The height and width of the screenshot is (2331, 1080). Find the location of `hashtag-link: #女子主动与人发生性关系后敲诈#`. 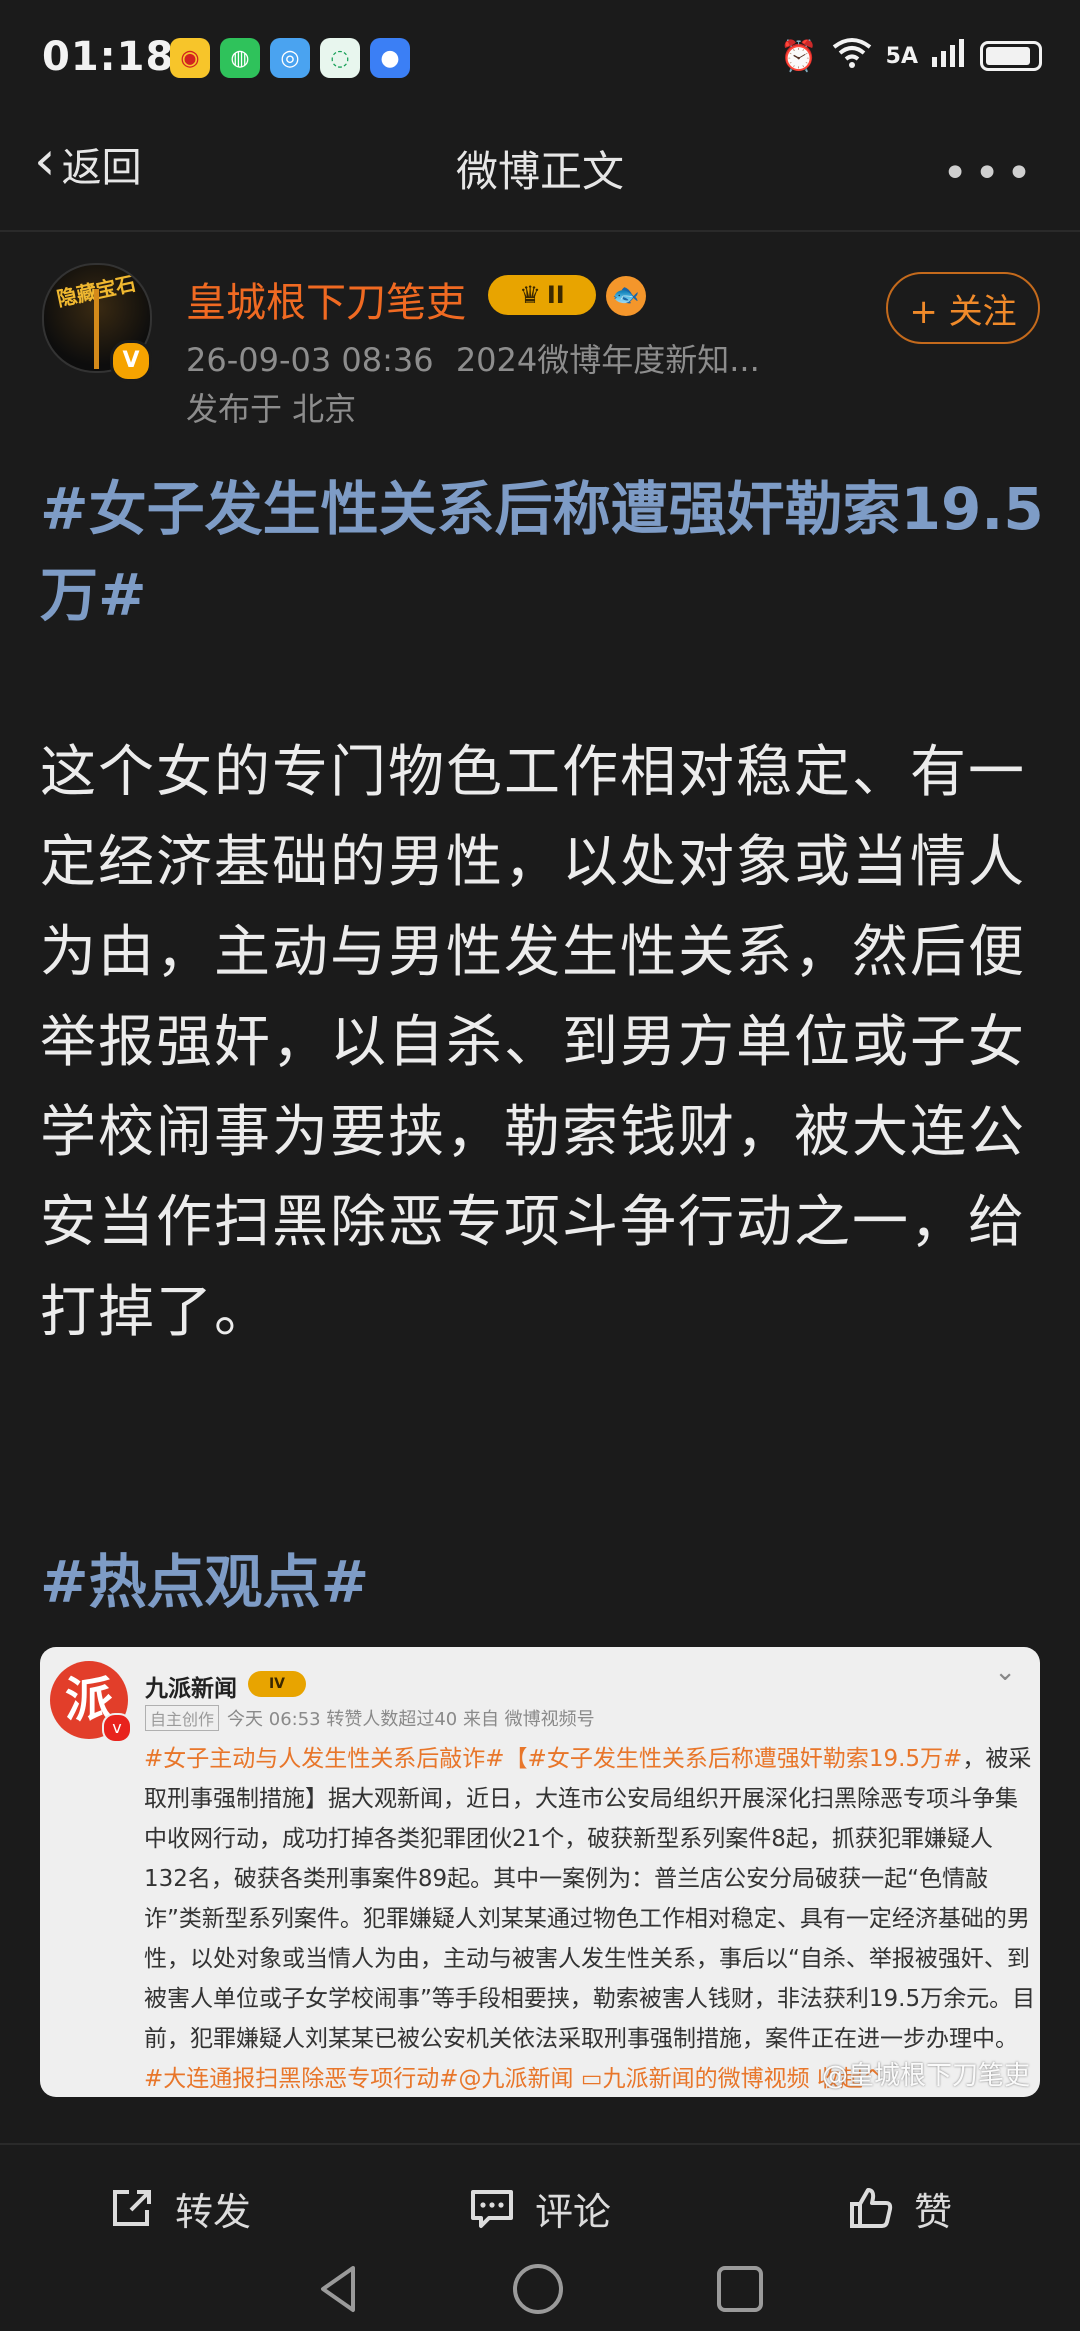

hashtag-link: #女子主动与人发生性关系后敲诈# is located at coordinates (324, 1759).